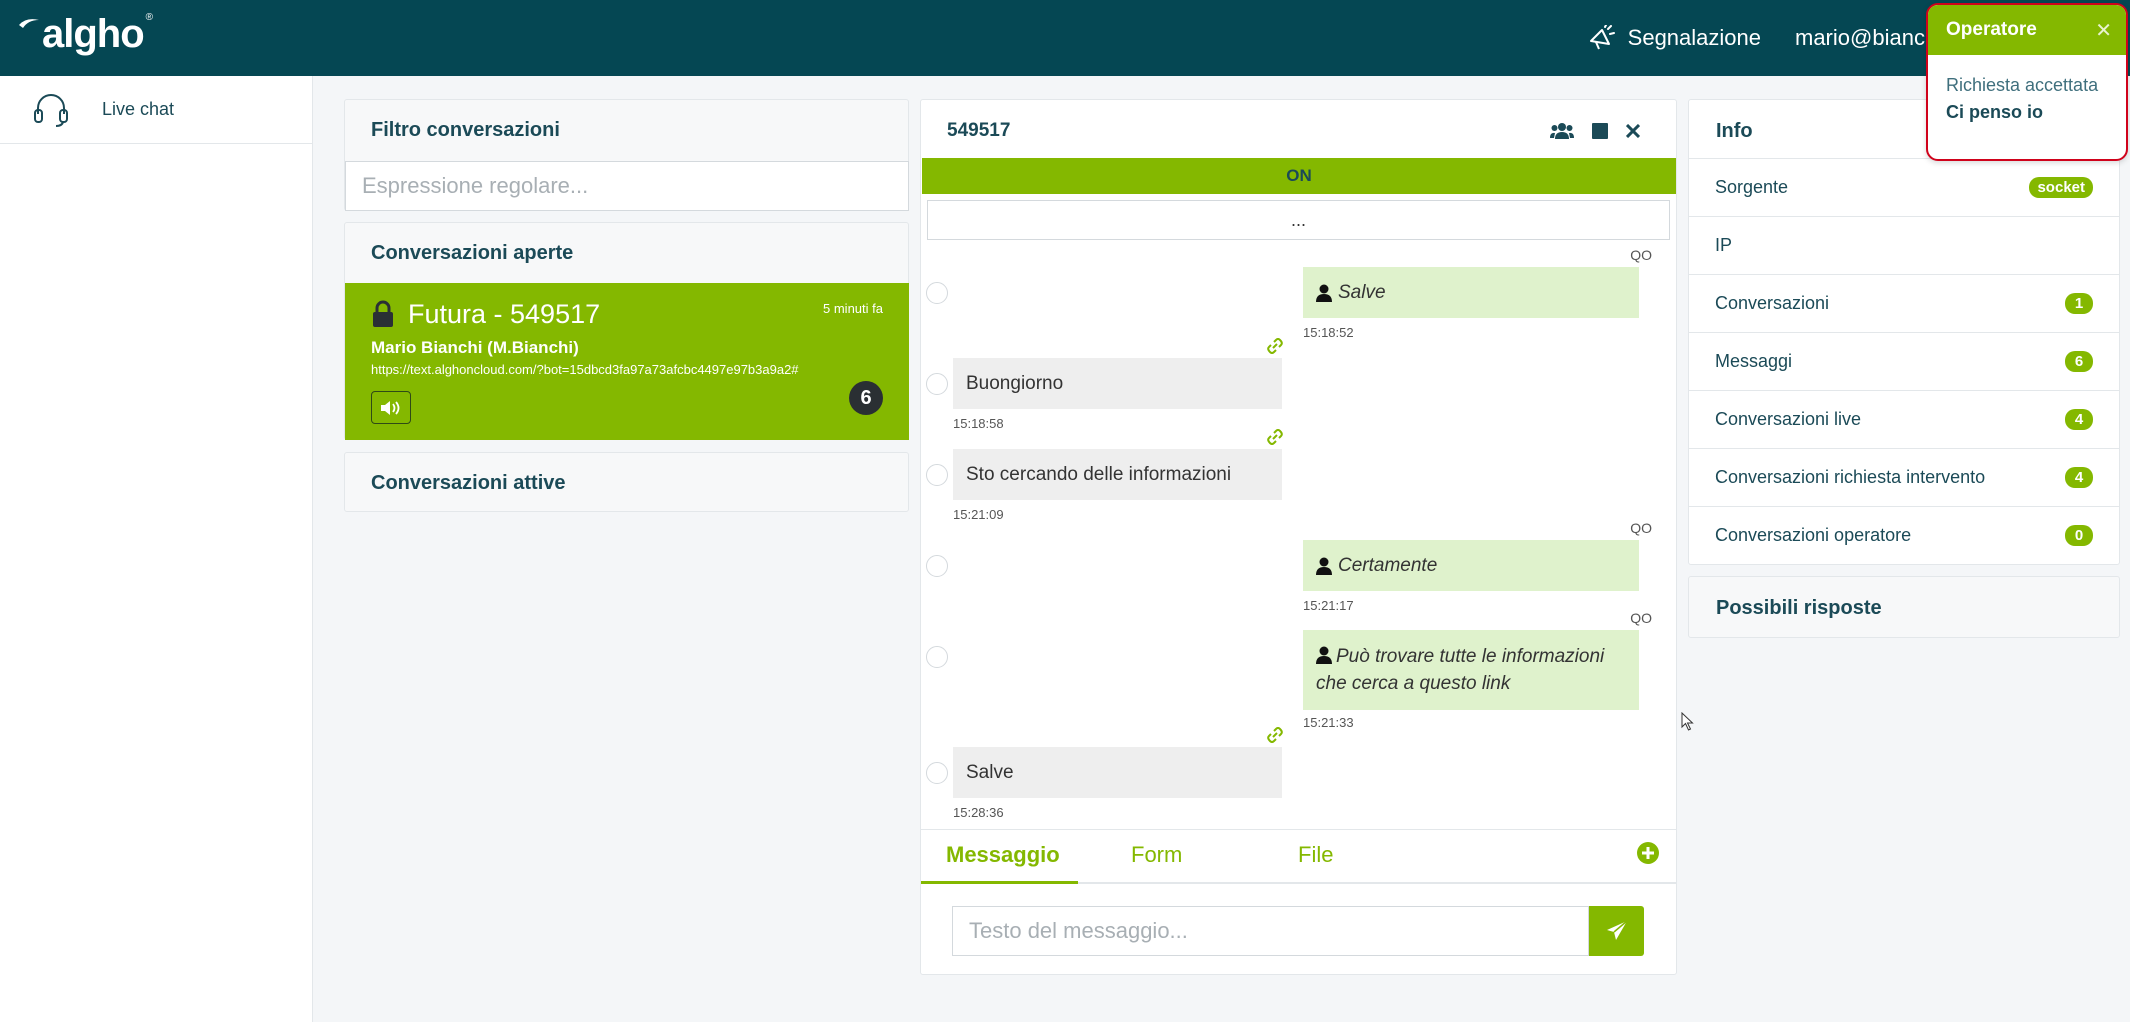 The height and width of the screenshot is (1022, 2130). I want to click on tab-messaggio: Messaggio, so click(1003, 855).